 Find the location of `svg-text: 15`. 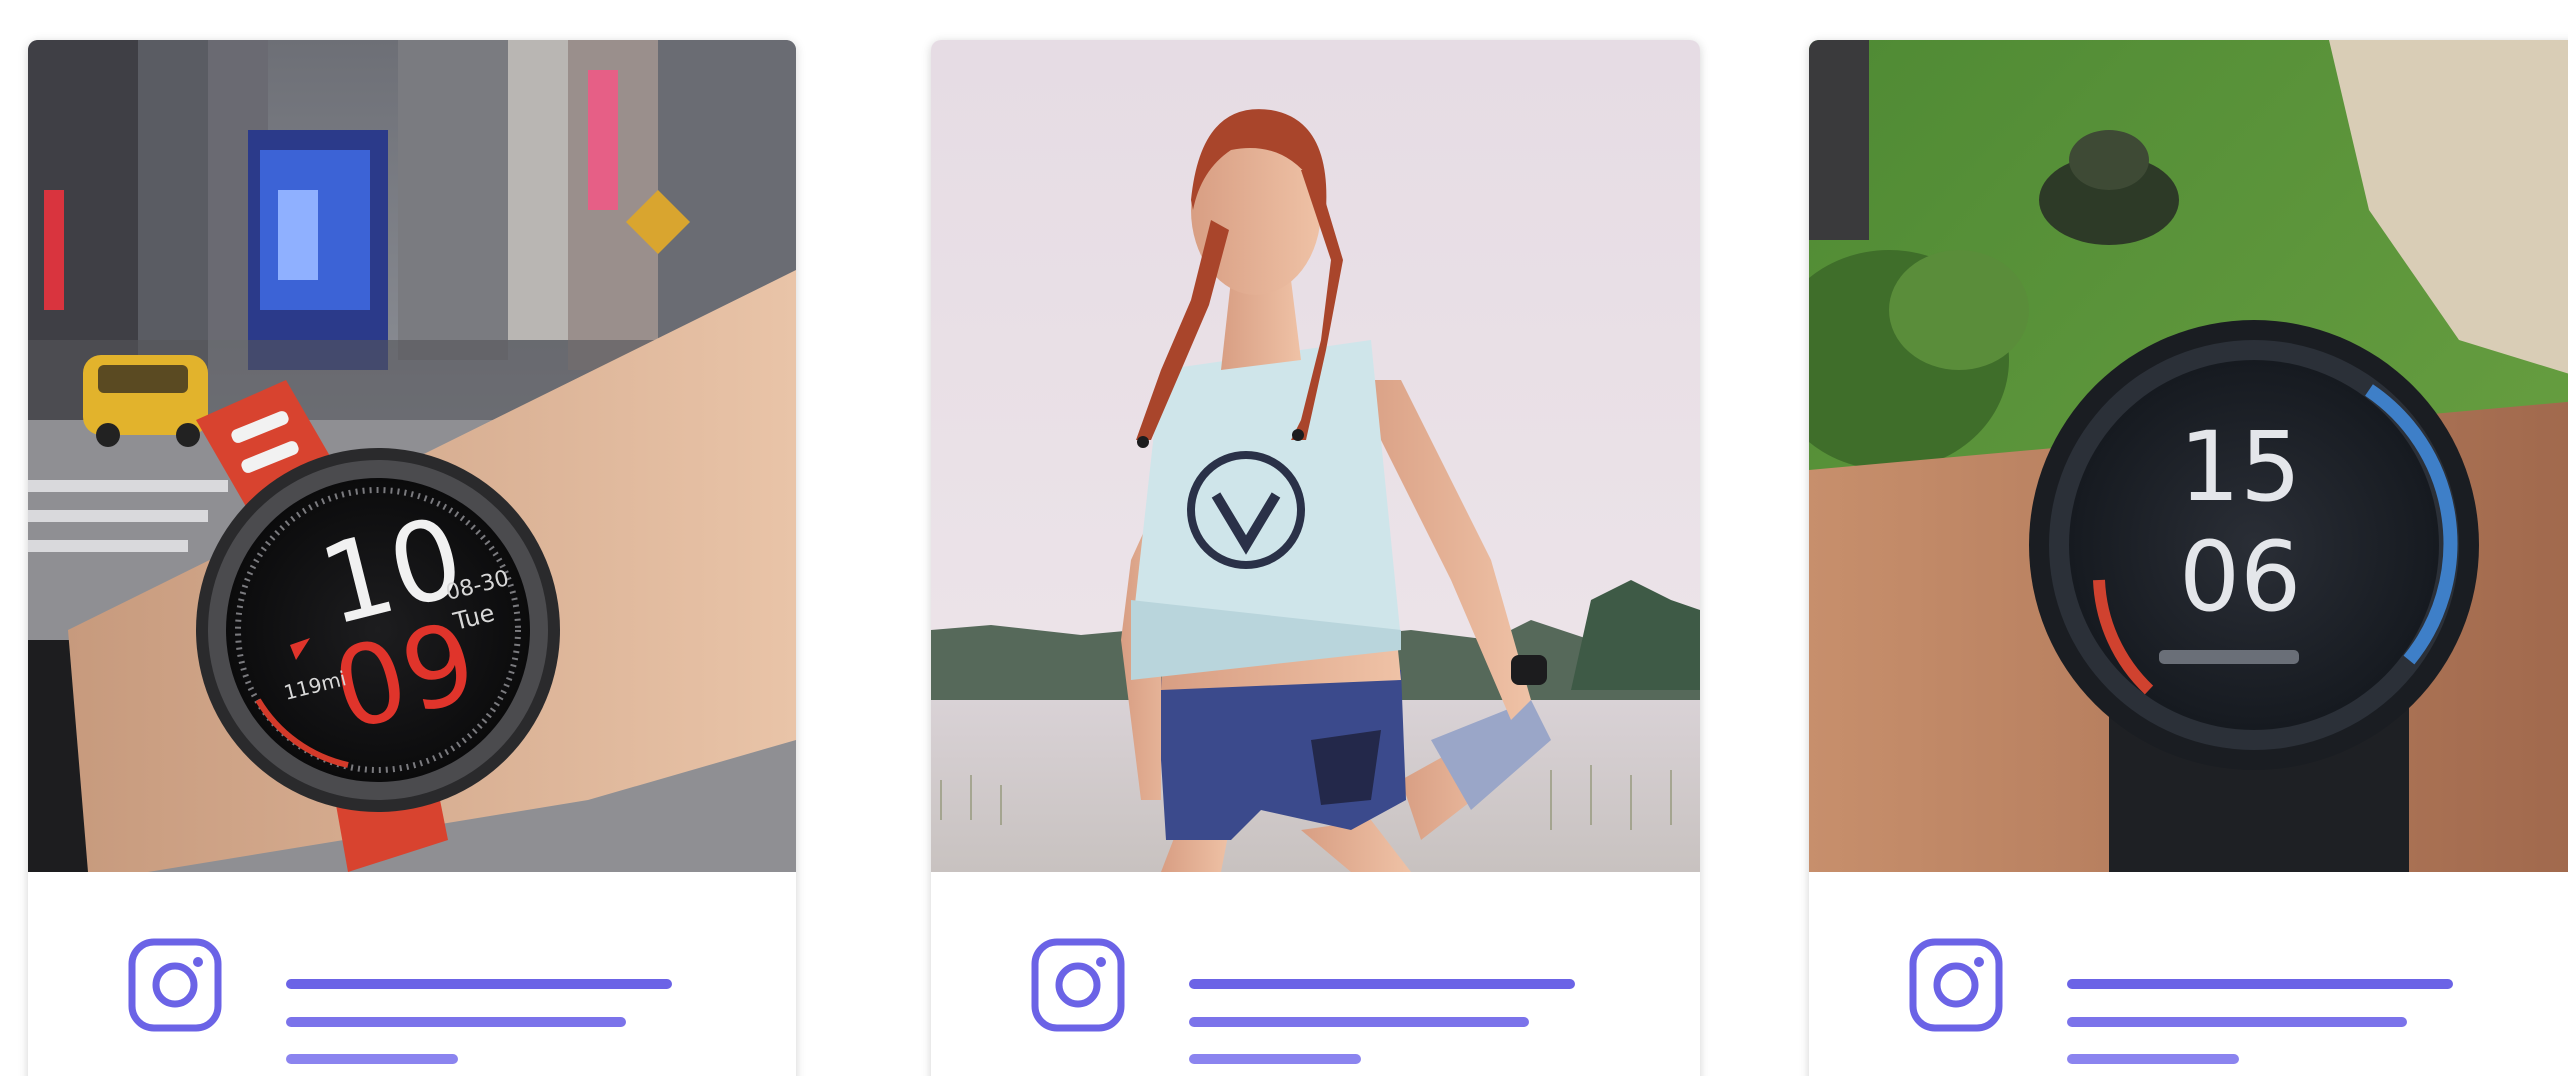

svg-text: 15 is located at coordinates (2240, 467).